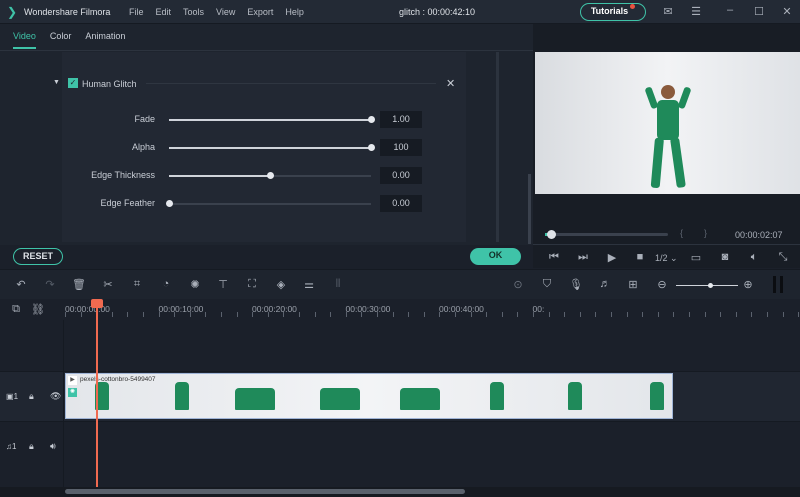 The image size is (800, 497). Describe the element at coordinates (97, 396) in the screenshot. I see `playhead` at that location.